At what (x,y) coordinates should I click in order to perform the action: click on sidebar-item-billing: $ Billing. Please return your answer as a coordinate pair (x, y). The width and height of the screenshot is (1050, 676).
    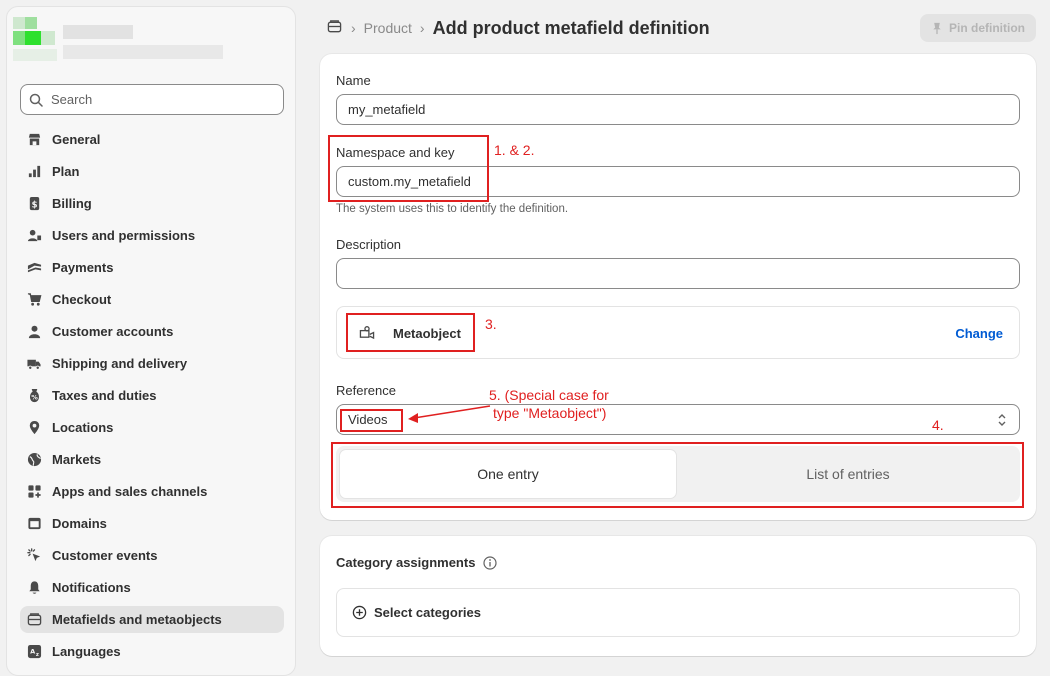
    Looking at the image, I should click on (152, 203).